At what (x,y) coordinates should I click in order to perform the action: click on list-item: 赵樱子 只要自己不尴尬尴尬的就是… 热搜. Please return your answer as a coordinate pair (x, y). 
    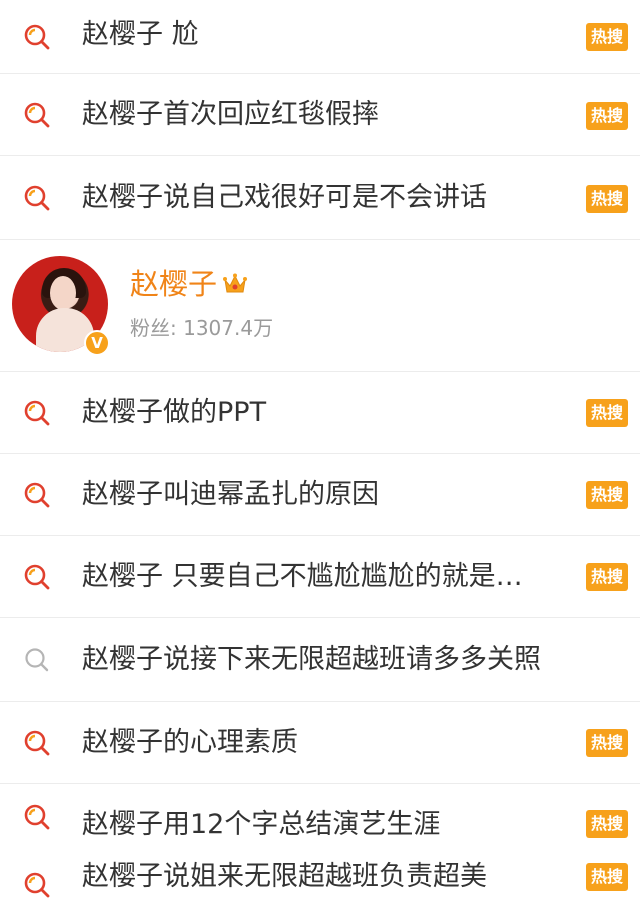
    Looking at the image, I should click on (320, 577).